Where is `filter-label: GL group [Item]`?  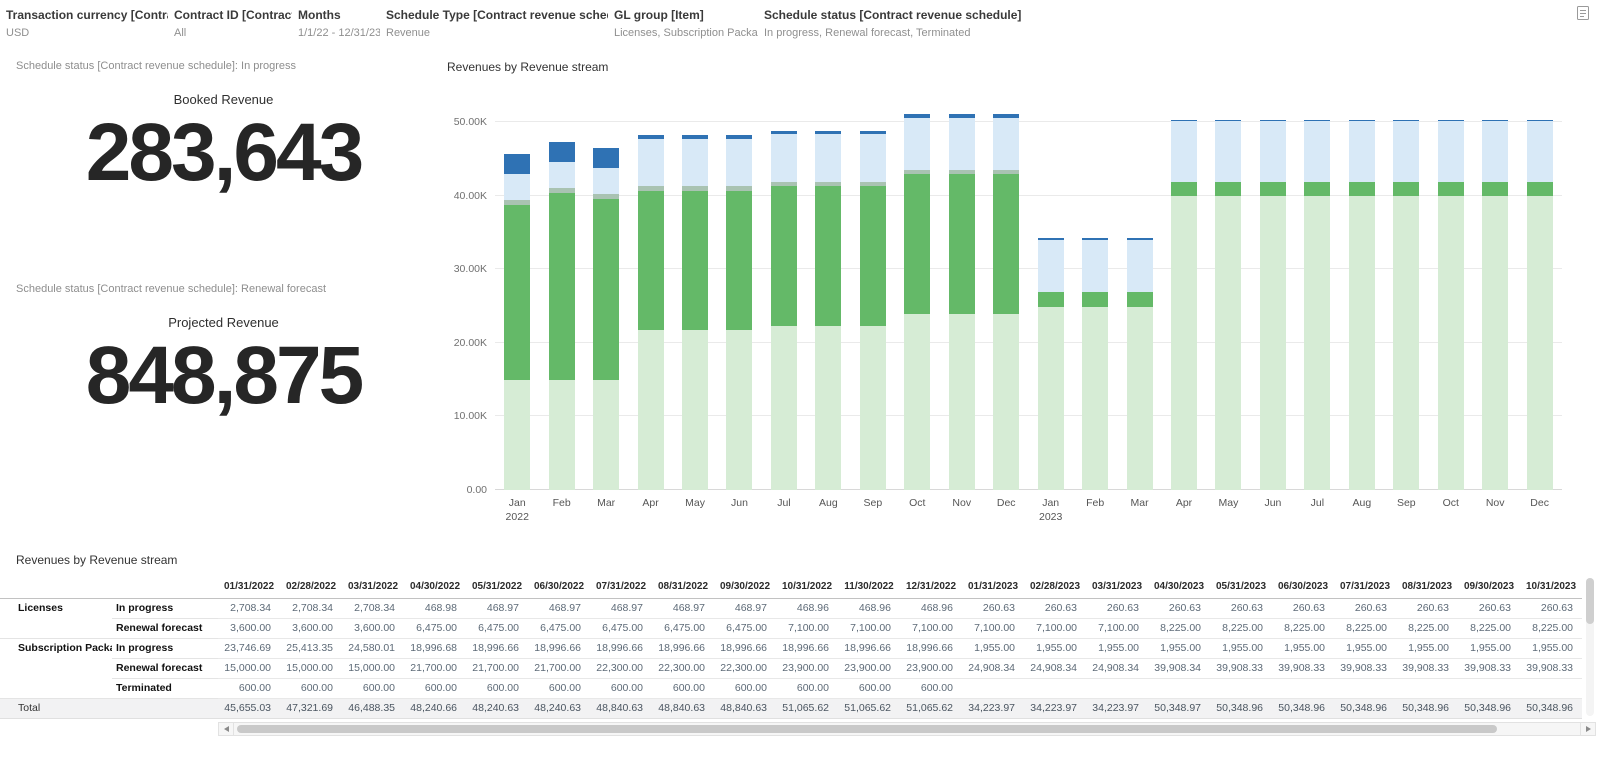
filter-label: GL group [Item] is located at coordinates (659, 15).